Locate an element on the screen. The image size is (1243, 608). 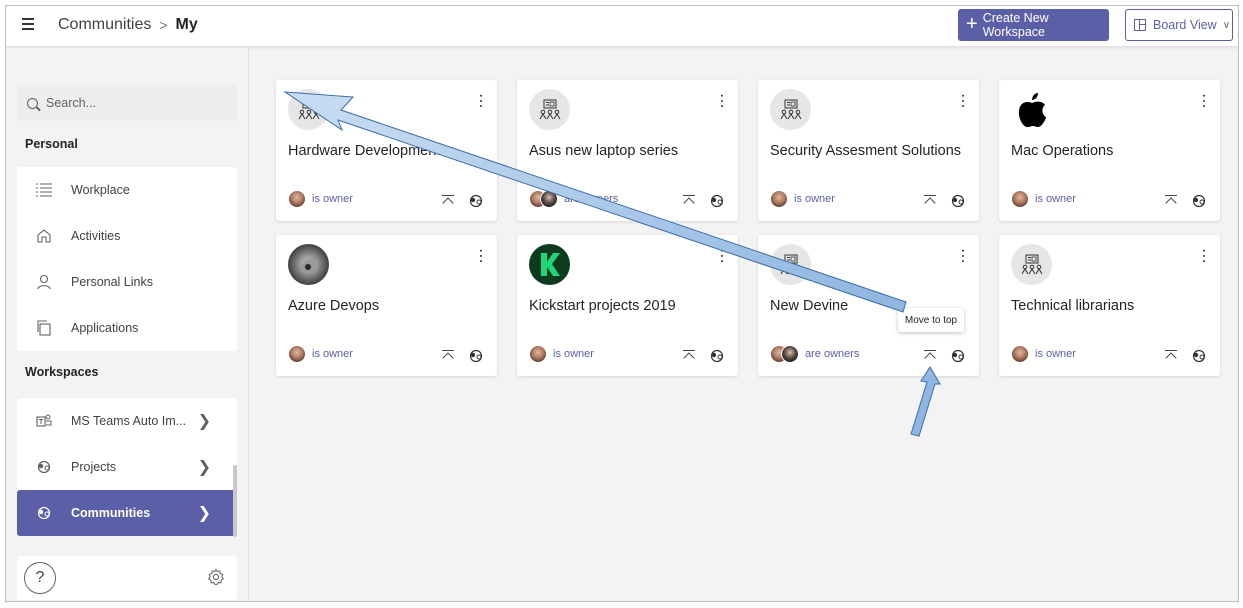
help-button: ? is located at coordinates (40, 578).